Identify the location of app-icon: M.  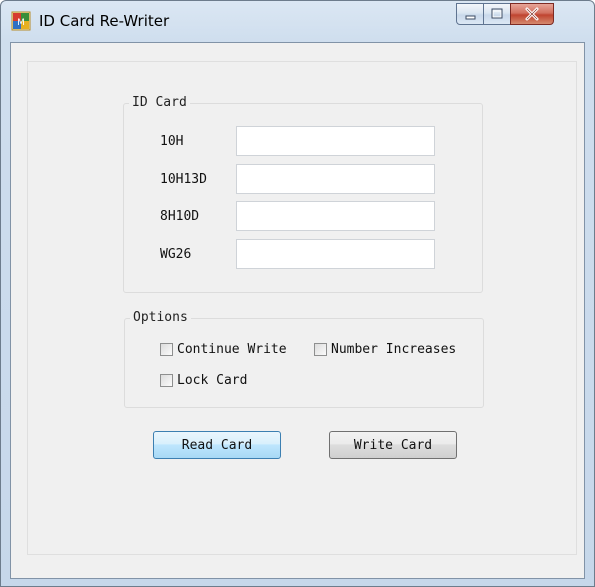
(21, 21).